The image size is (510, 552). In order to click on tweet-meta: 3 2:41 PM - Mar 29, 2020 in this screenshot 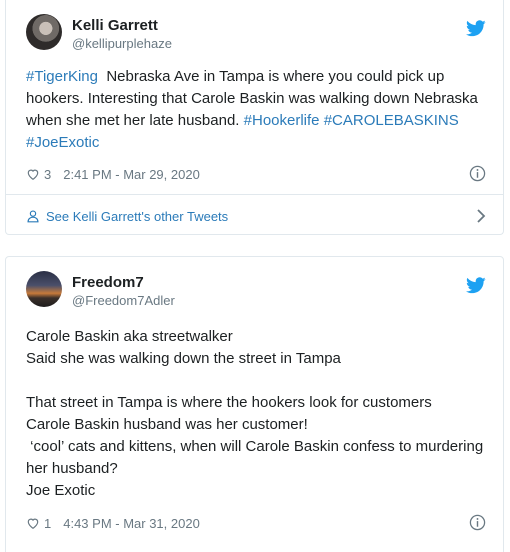, I will do `click(256, 174)`.